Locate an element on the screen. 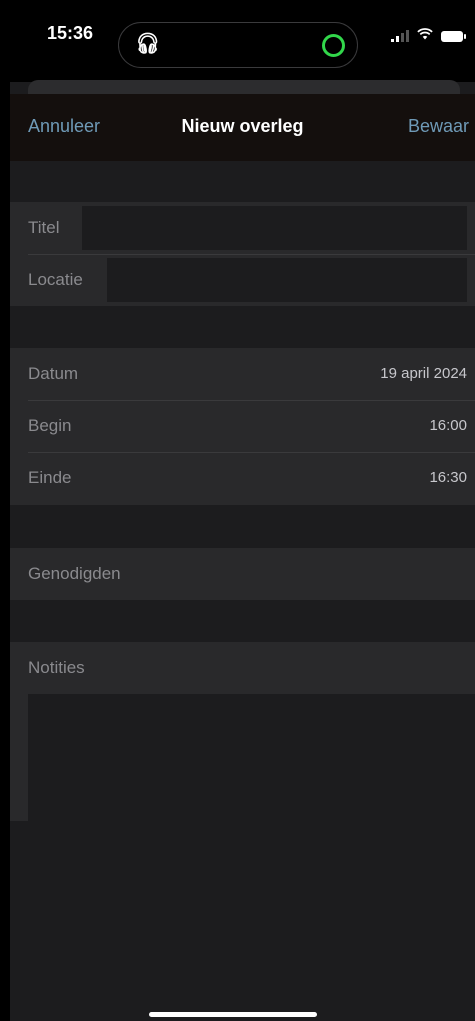  activity-indicator-icon is located at coordinates (333, 45).